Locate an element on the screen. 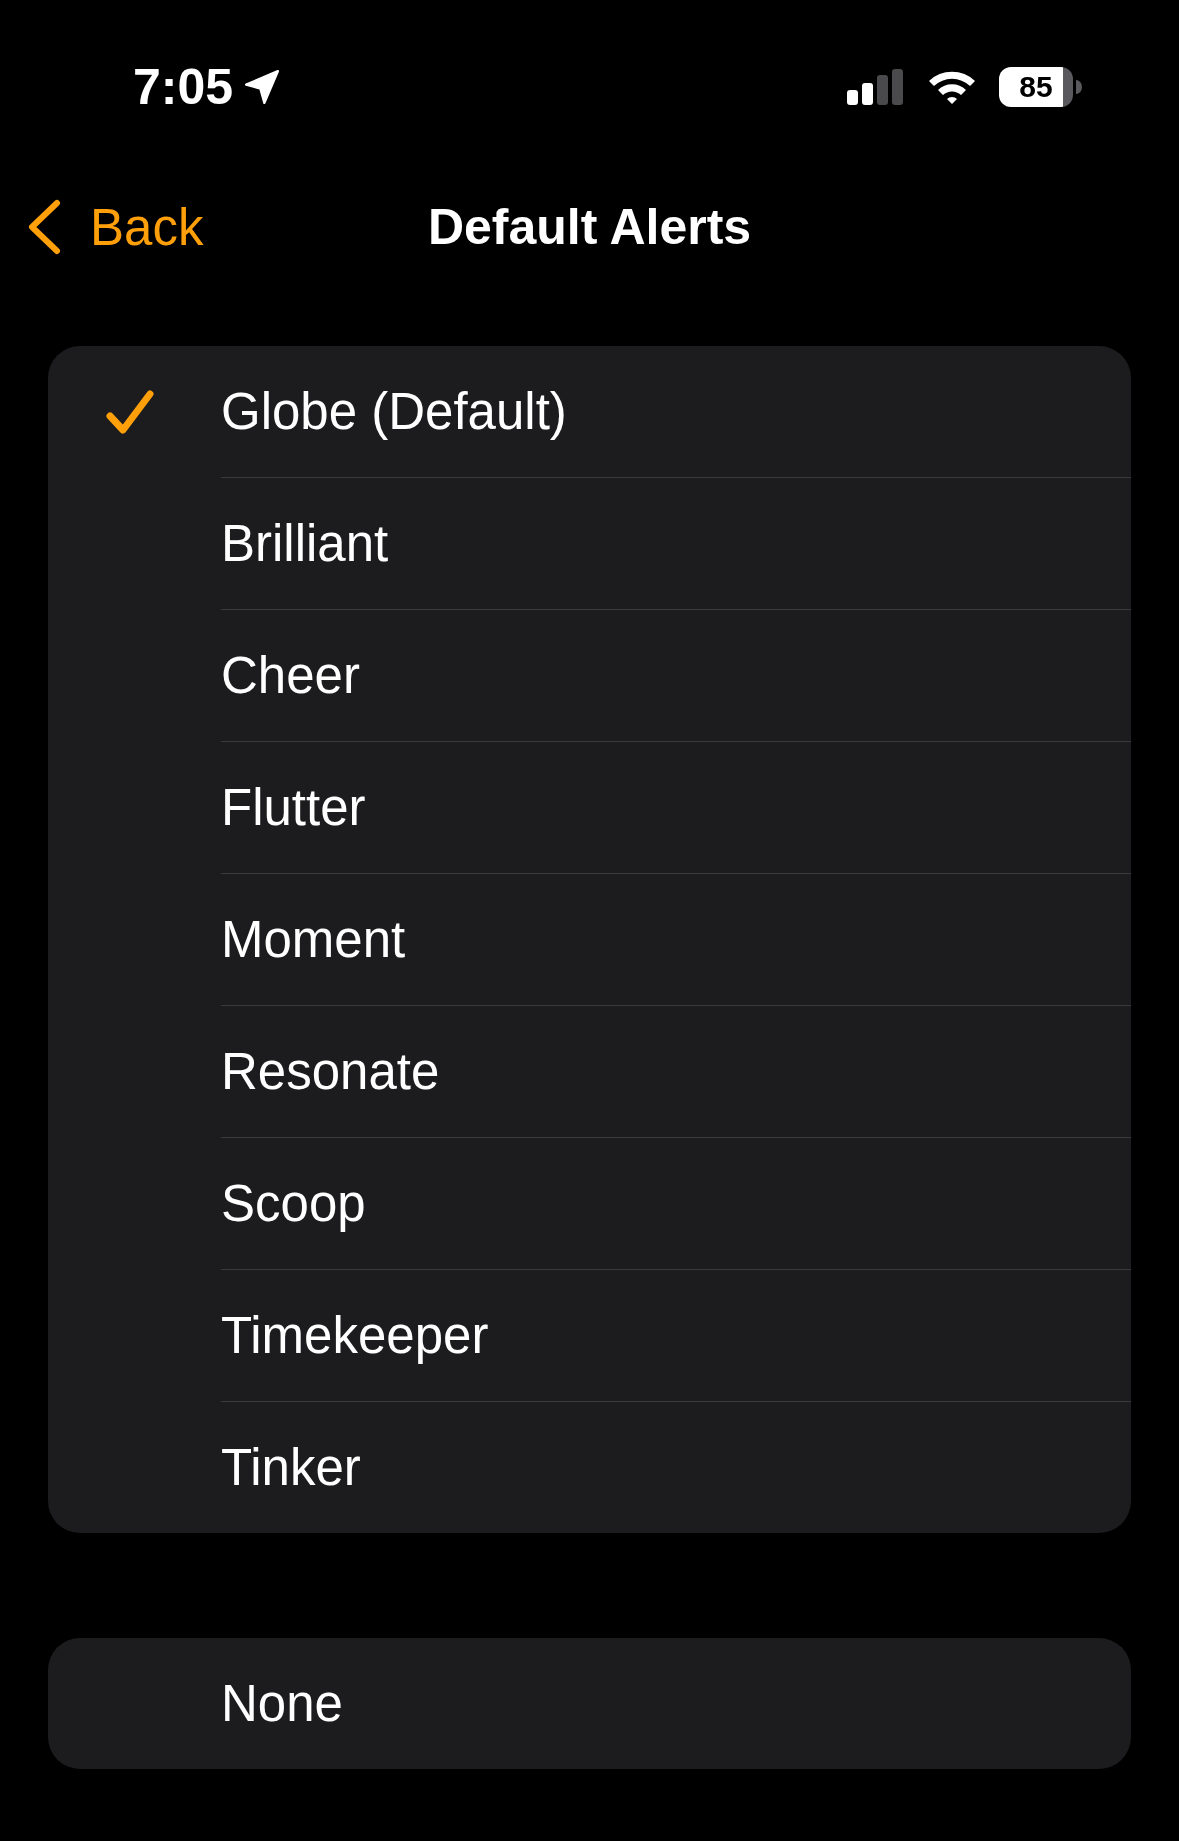 This screenshot has width=1179, height=1841. chevron-left-icon is located at coordinates (44, 227).